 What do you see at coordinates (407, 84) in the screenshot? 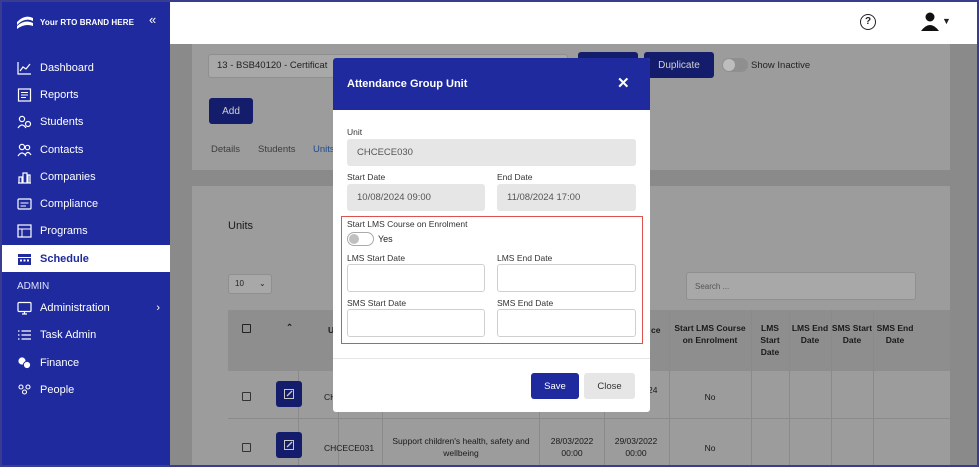
I see `modal-title: Attendance Group Unit` at bounding box center [407, 84].